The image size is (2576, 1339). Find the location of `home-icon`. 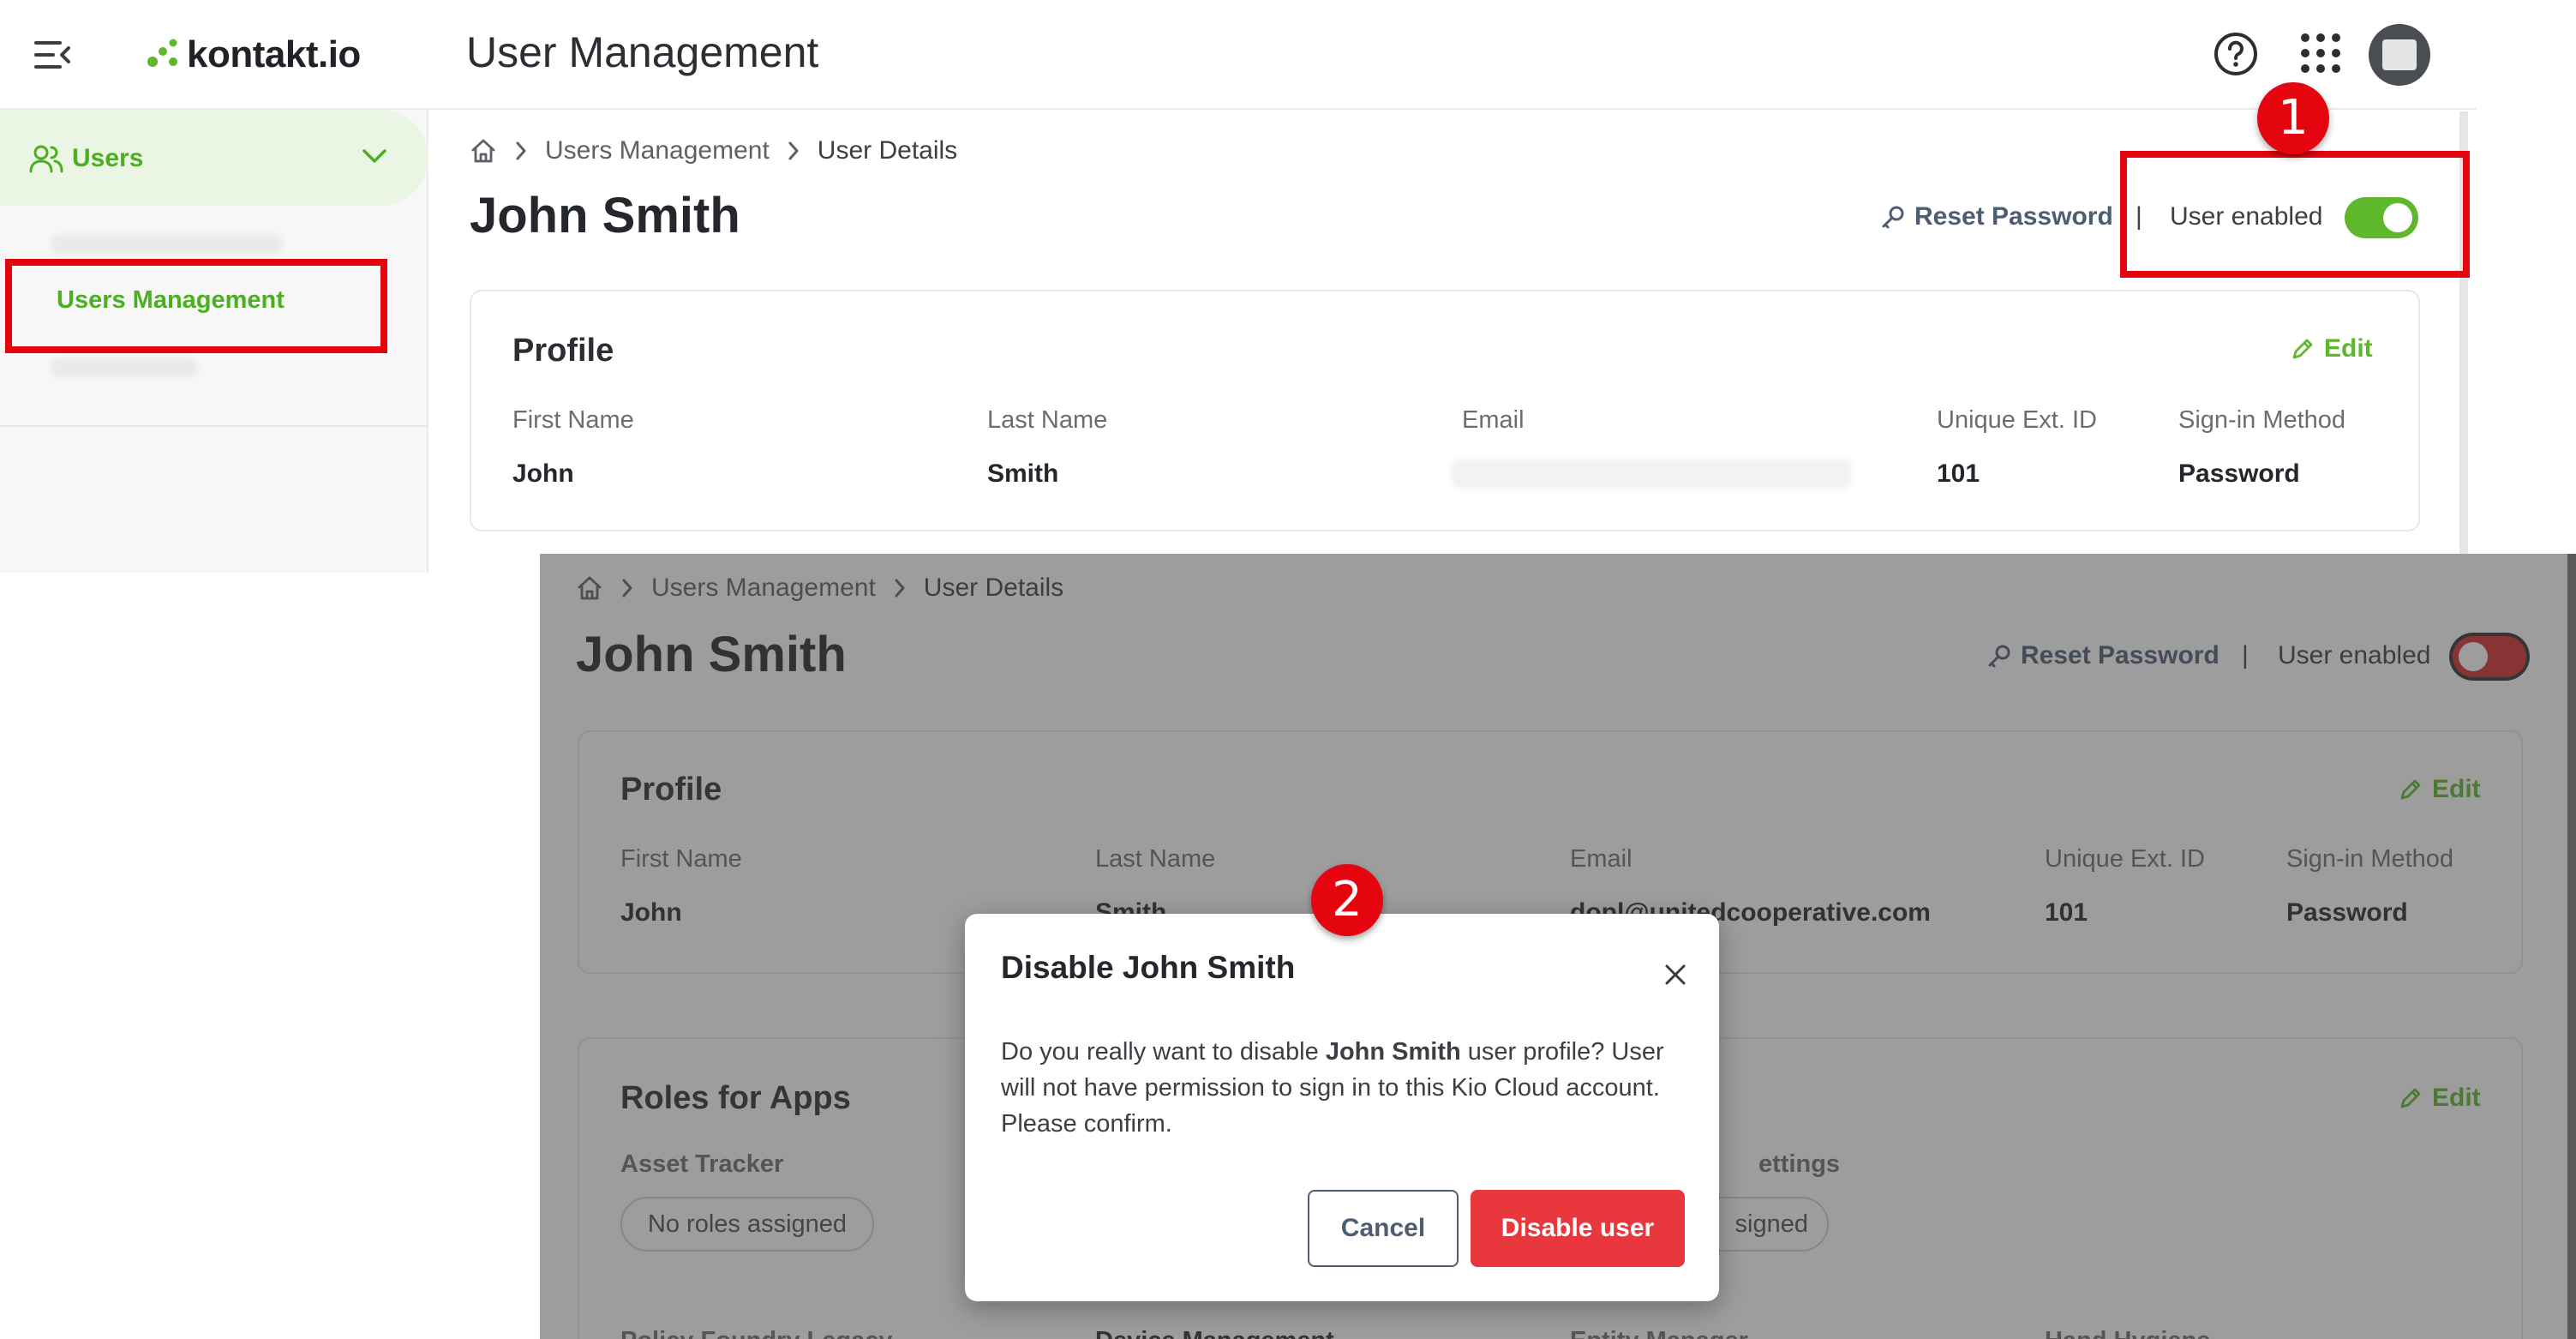

home-icon is located at coordinates (483, 151).